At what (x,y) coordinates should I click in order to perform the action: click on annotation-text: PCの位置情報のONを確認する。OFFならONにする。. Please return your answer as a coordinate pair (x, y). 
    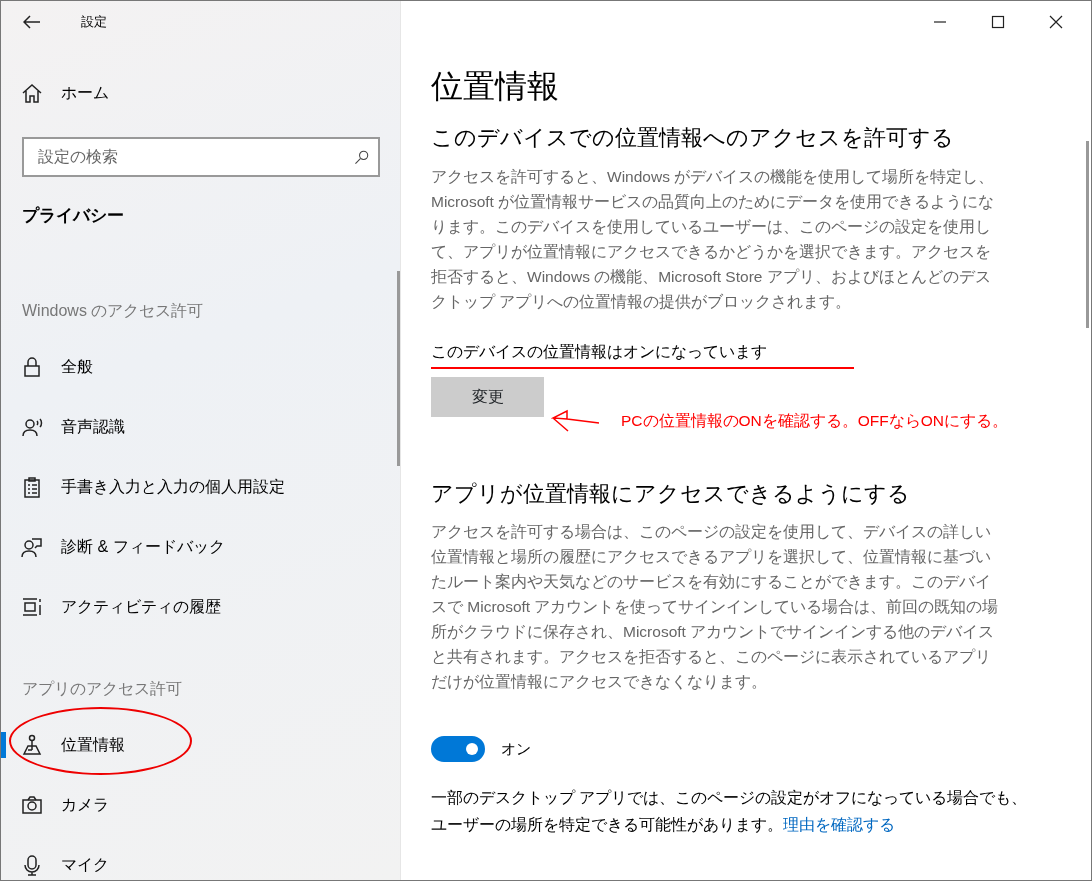
    Looking at the image, I should click on (815, 421).